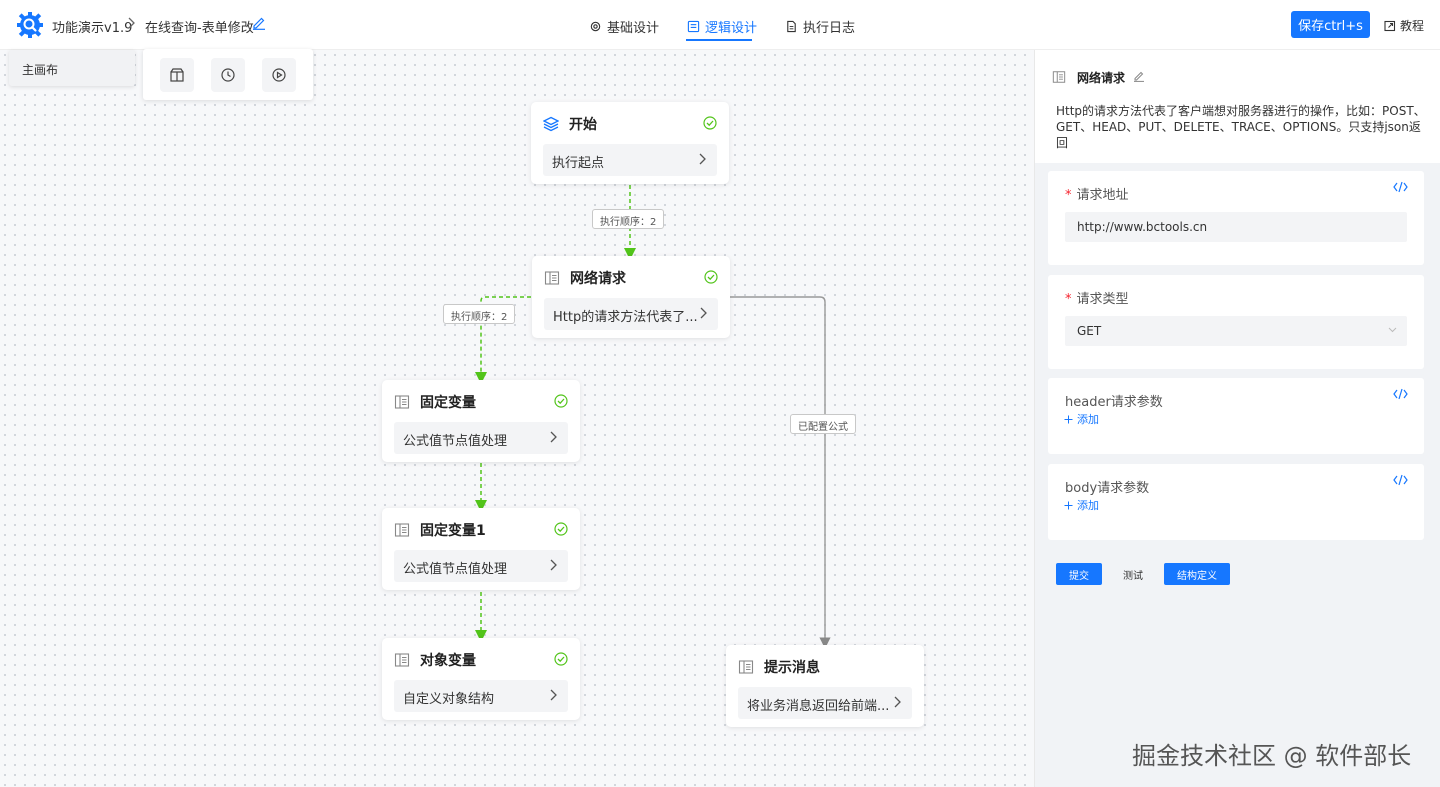  I want to click on chevron-down-icon, so click(1392, 330).